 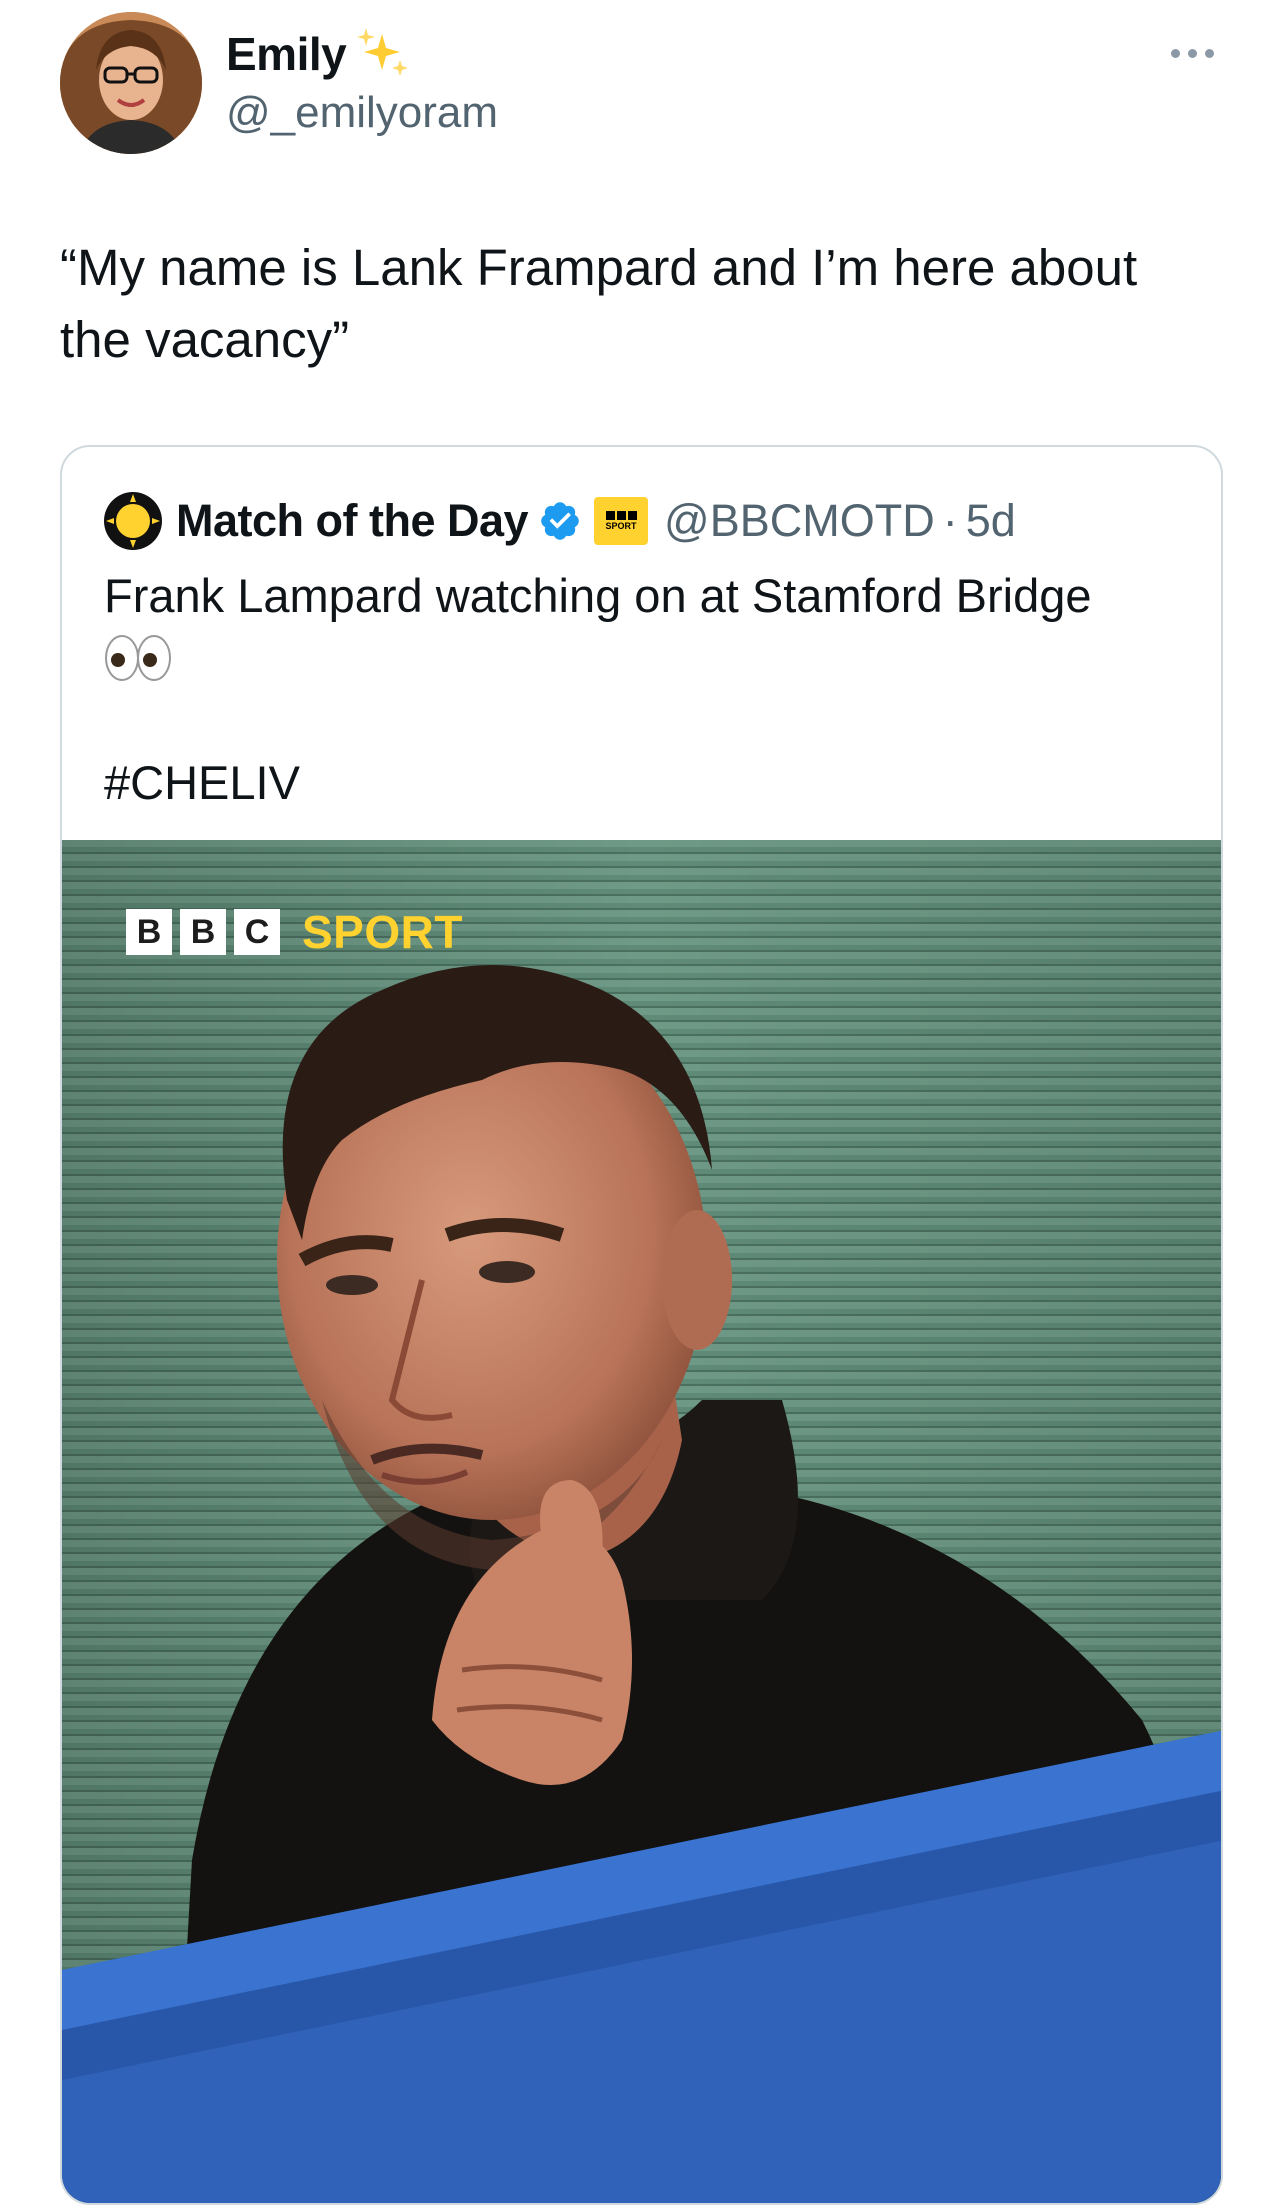 What do you see at coordinates (257, 932) in the screenshot?
I see `bbc-logo-letter: C` at bounding box center [257, 932].